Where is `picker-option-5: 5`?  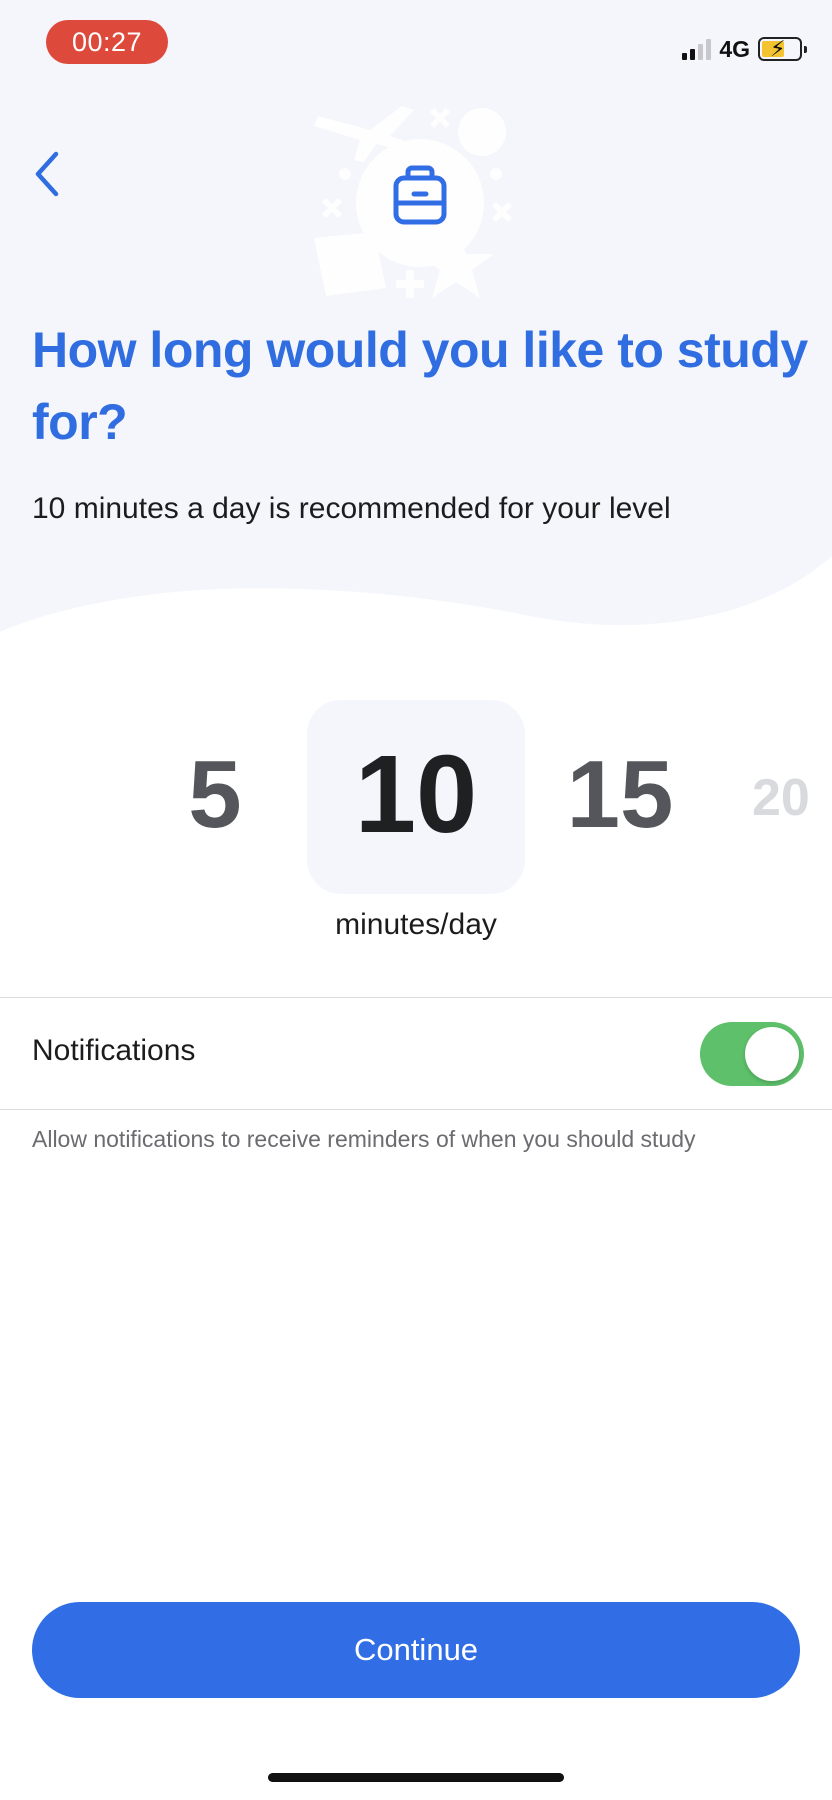 picker-option-5: 5 is located at coordinates (215, 795).